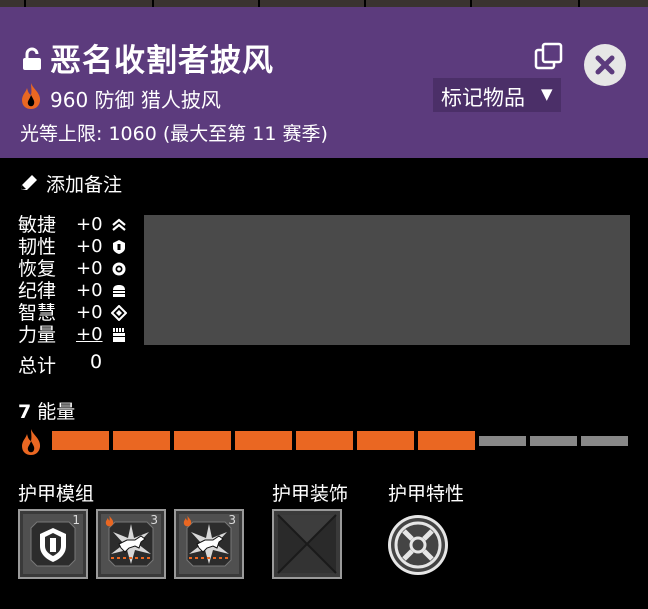 The width and height of the screenshot is (648, 609). I want to click on mod-slot-1: 1, so click(53, 544).